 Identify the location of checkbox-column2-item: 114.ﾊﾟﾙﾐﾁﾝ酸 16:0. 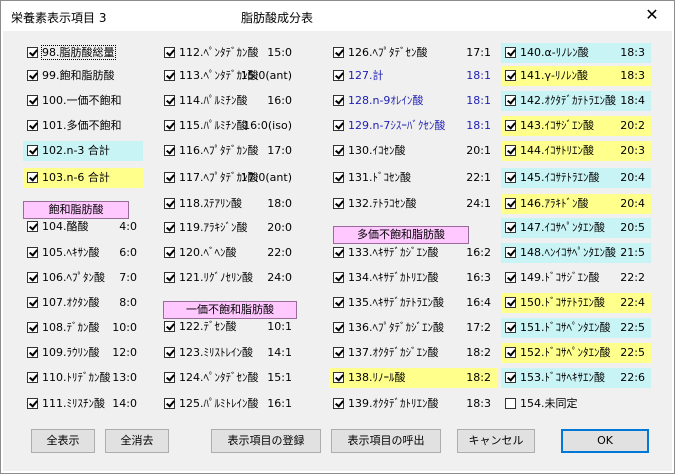
(229, 101).